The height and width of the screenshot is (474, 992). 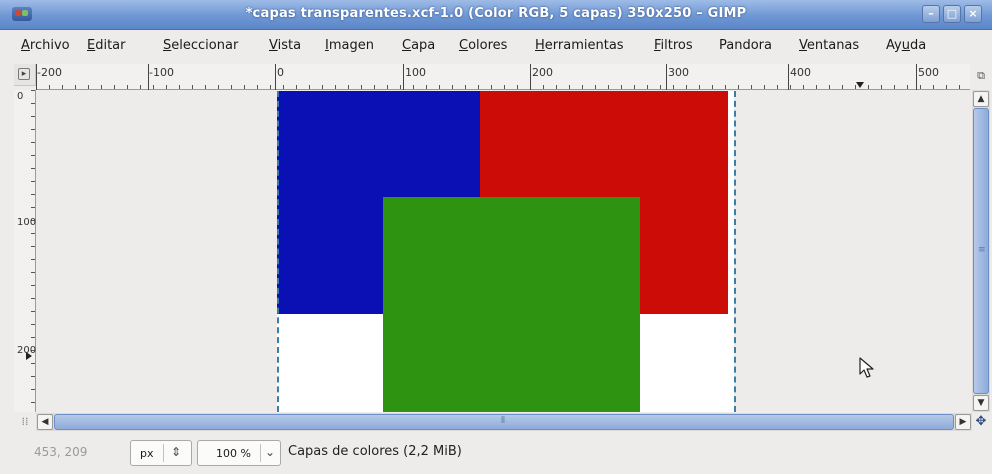 What do you see at coordinates (161, 453) in the screenshot?
I see `unit-selector: px ⇕` at bounding box center [161, 453].